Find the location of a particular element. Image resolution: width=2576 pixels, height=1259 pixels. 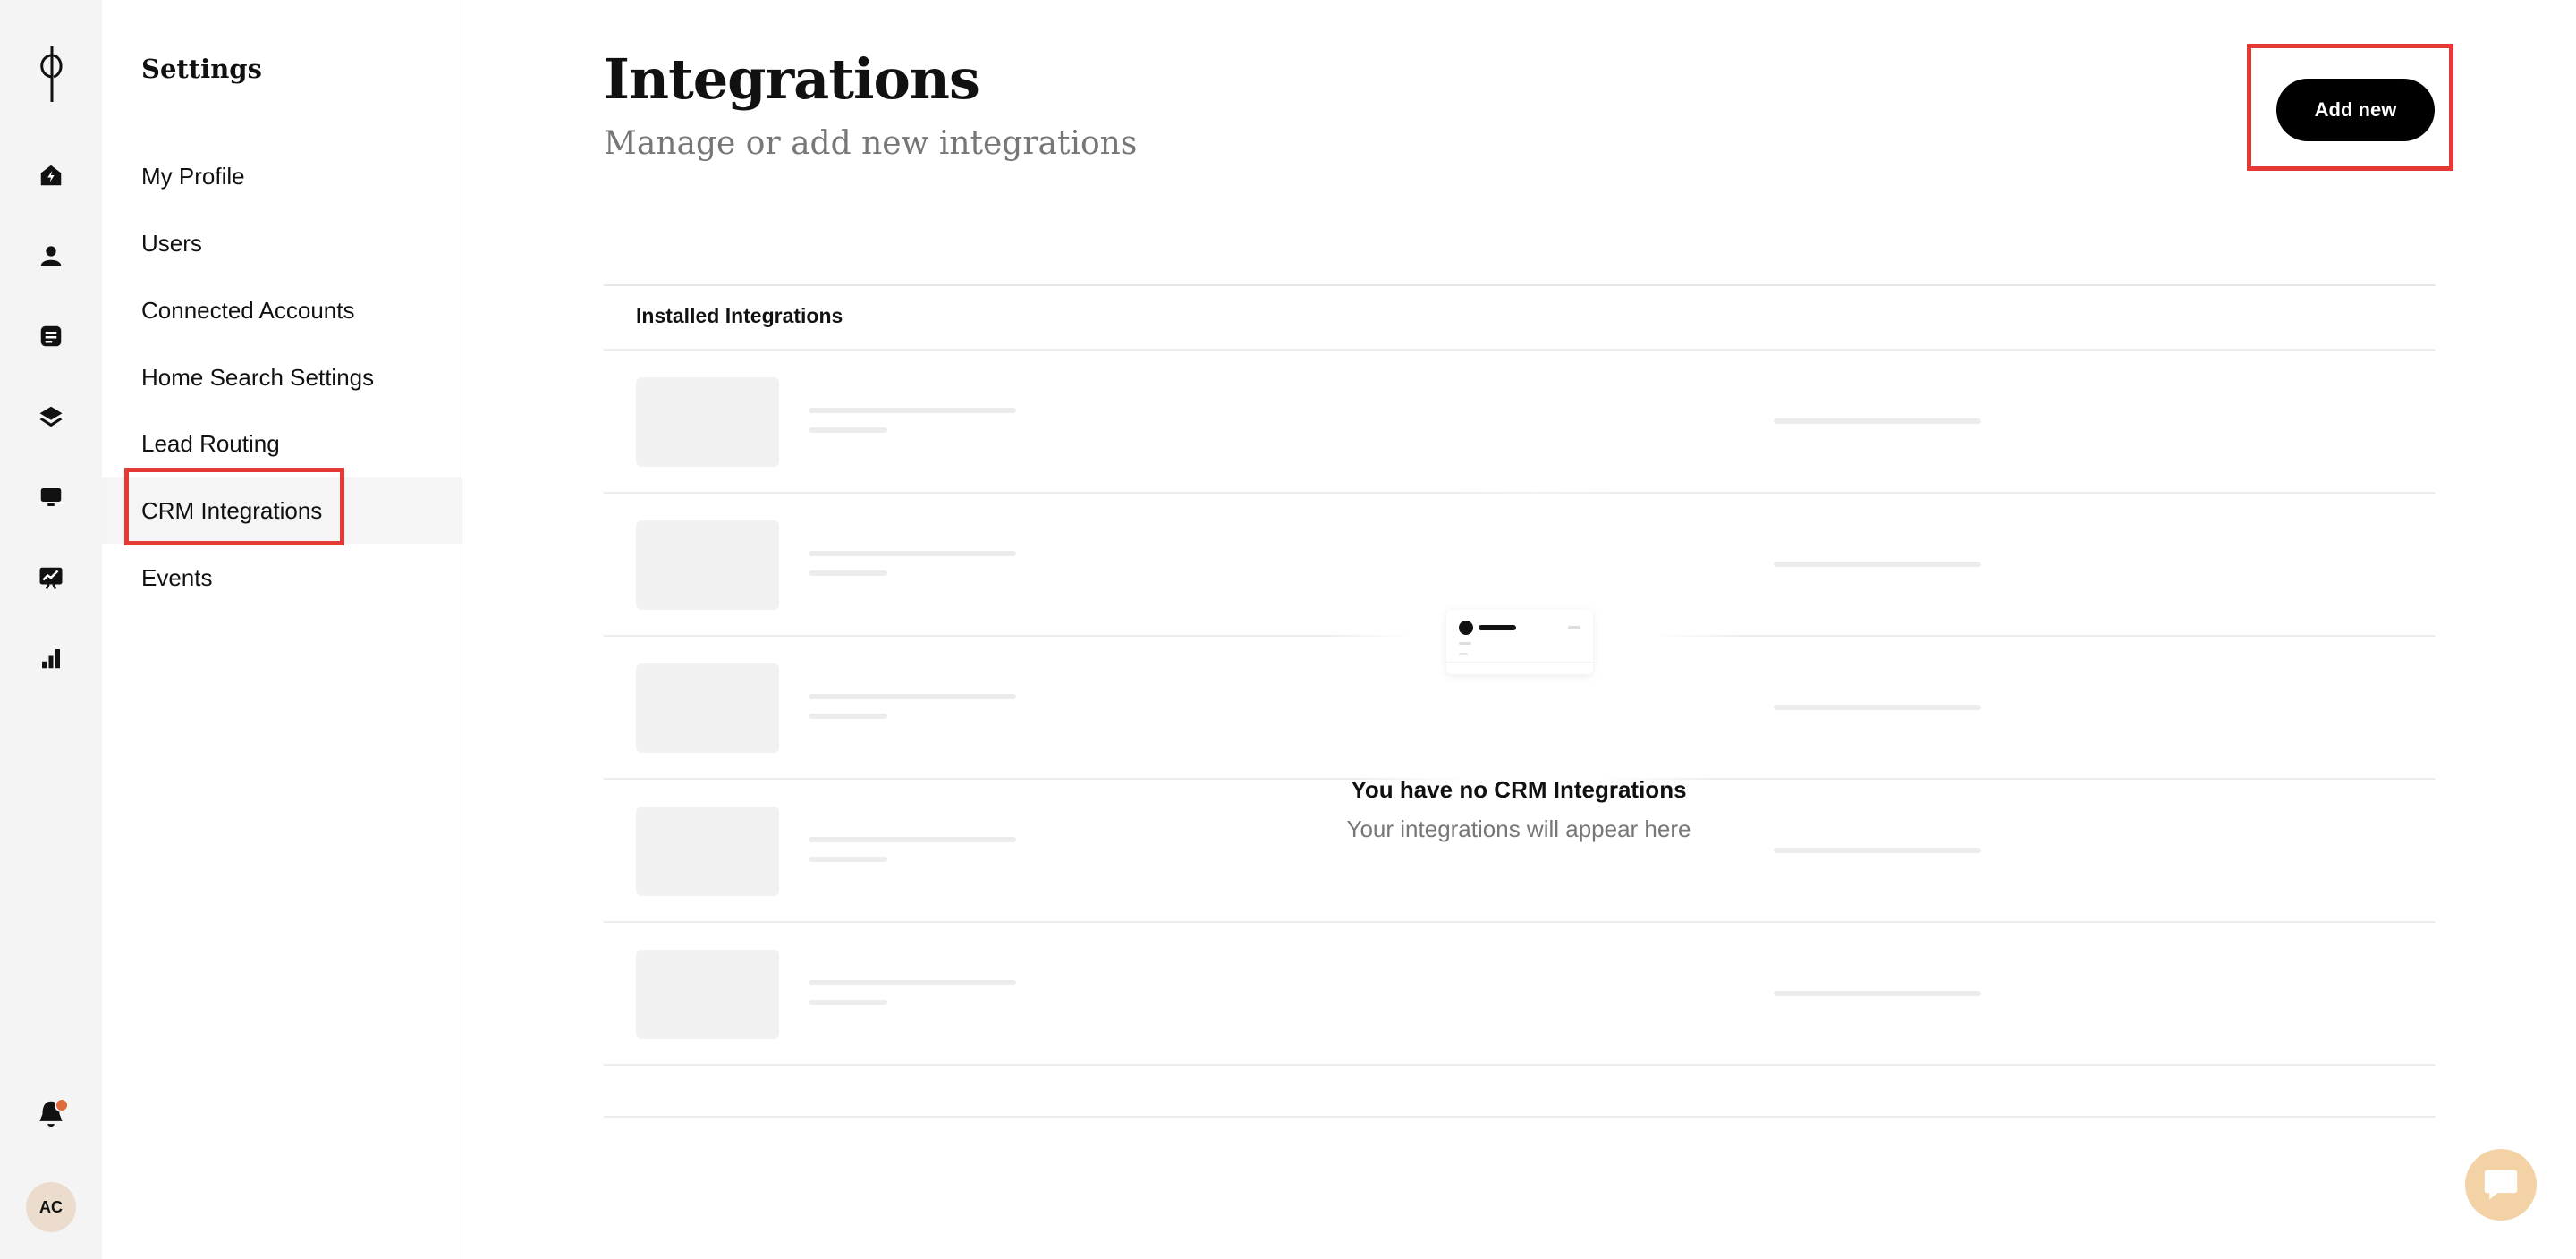

layers-icon is located at coordinates (51, 417).